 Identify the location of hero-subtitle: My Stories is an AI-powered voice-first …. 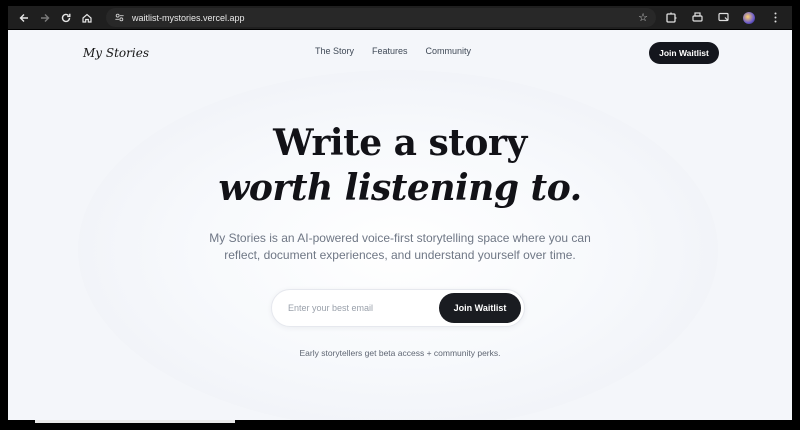
(400, 246).